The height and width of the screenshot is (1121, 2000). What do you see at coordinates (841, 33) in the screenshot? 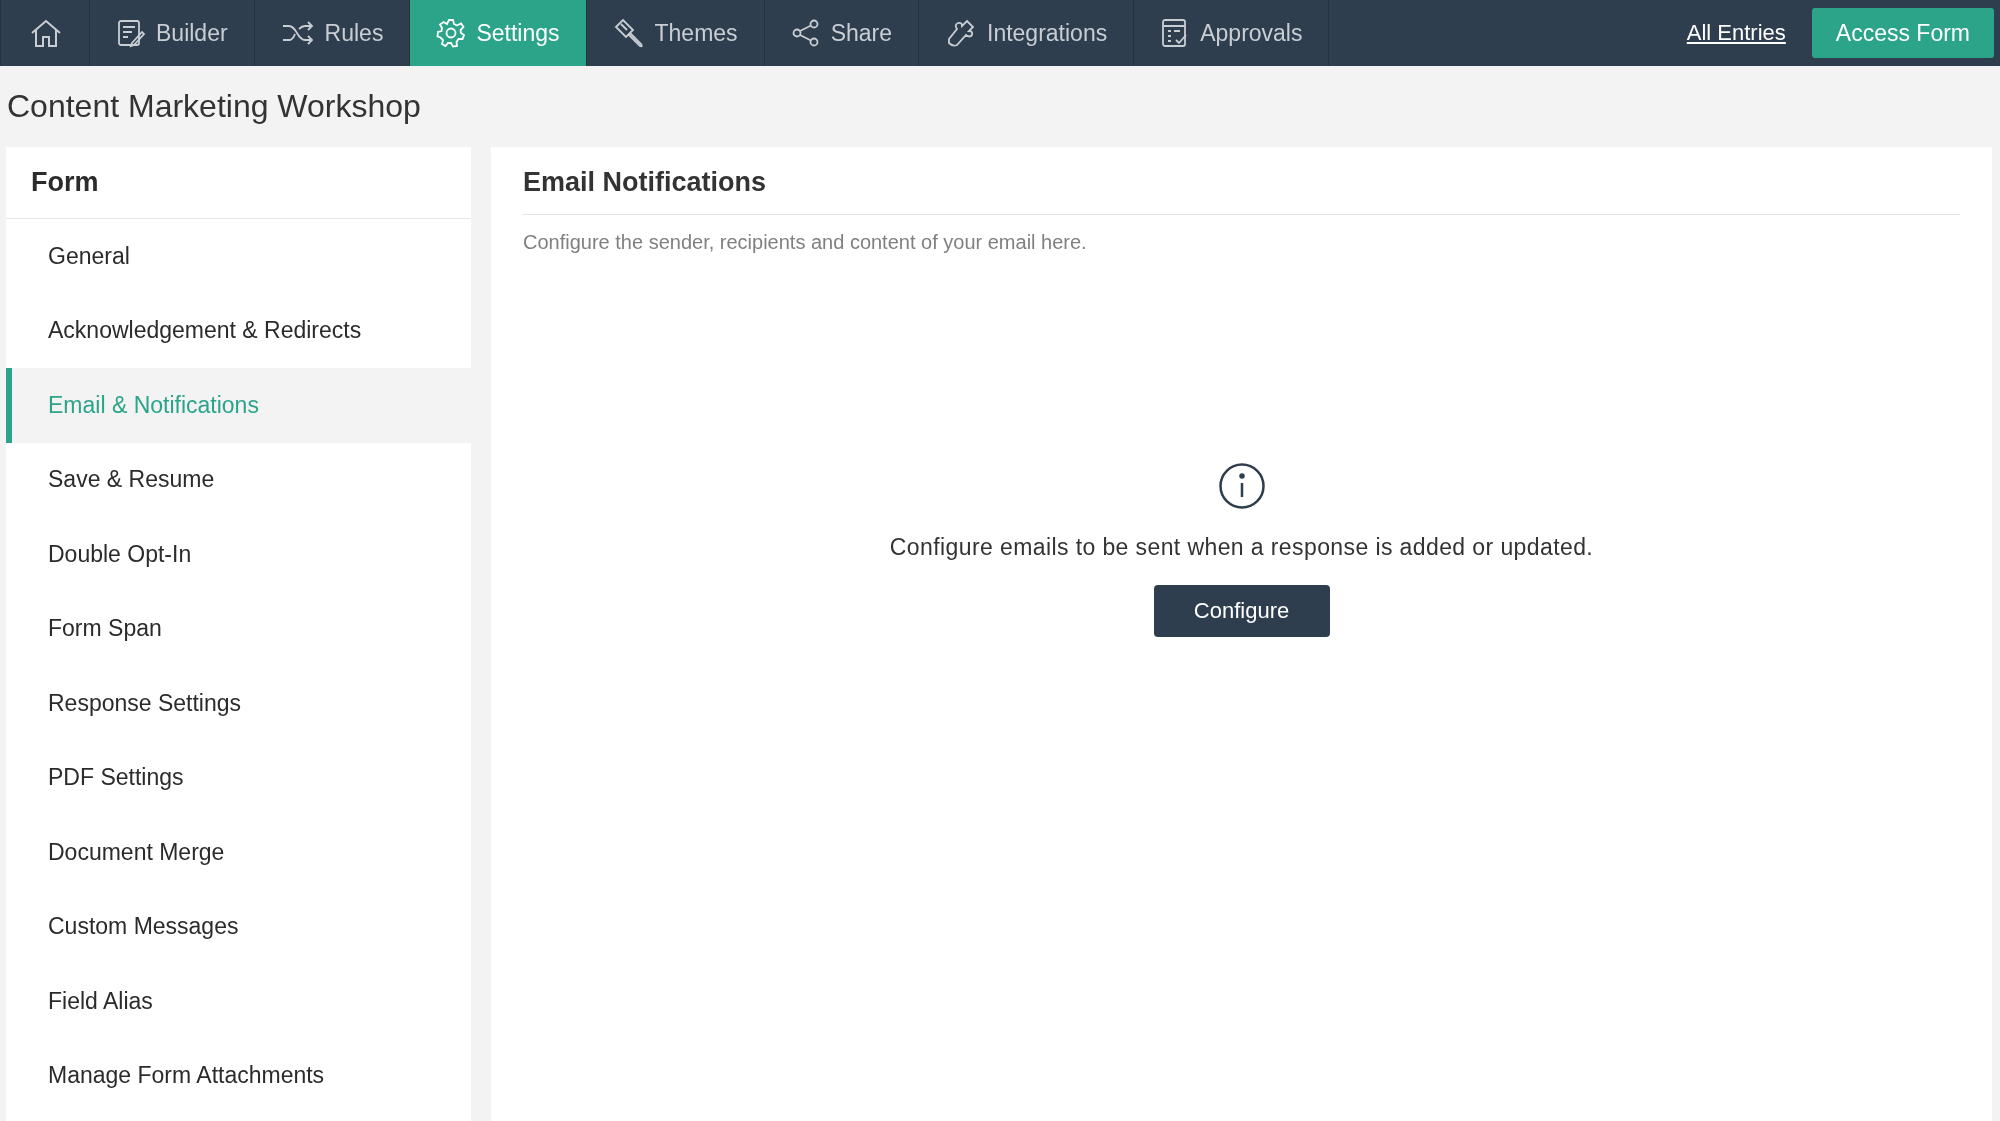
I see `nav-tab: Share` at bounding box center [841, 33].